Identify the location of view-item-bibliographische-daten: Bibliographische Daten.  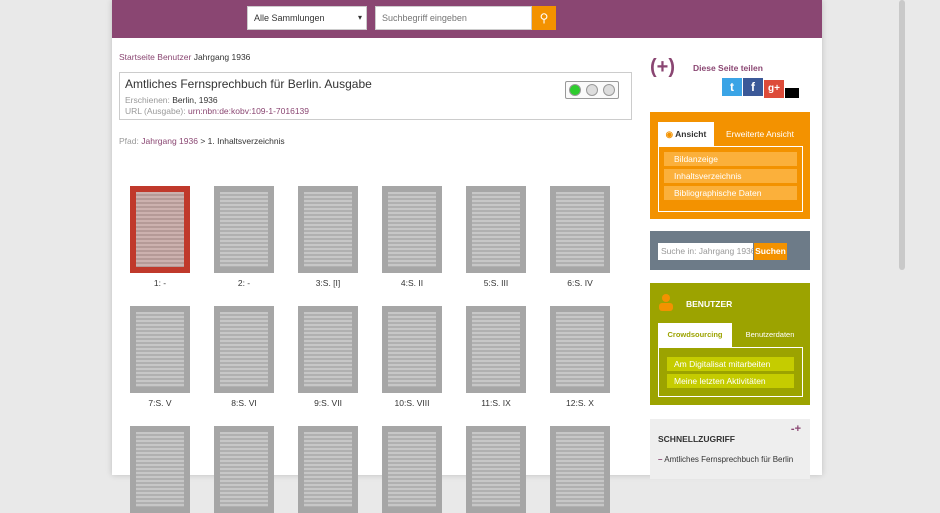
(730, 193).